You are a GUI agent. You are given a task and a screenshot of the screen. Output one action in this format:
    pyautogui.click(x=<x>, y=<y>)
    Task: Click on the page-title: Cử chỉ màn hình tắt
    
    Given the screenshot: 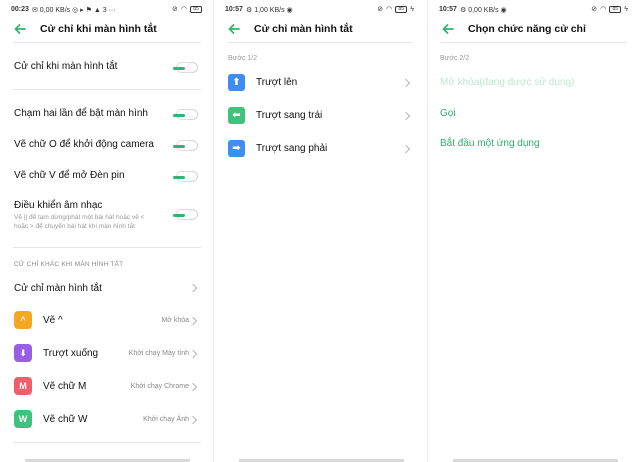 What is the action you would take?
    pyautogui.click(x=303, y=29)
    